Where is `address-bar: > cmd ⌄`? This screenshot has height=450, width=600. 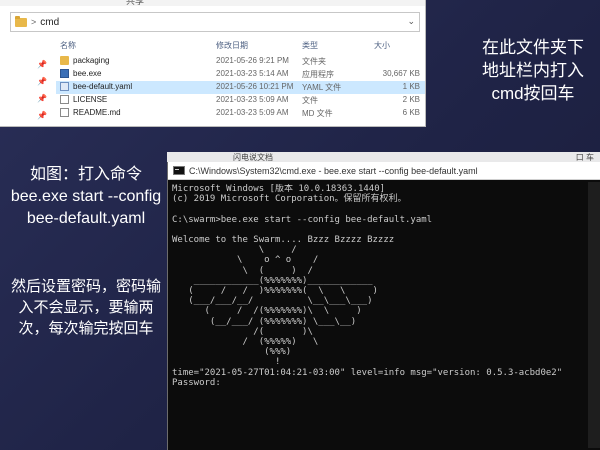 address-bar: > cmd ⌄ is located at coordinates (215, 22).